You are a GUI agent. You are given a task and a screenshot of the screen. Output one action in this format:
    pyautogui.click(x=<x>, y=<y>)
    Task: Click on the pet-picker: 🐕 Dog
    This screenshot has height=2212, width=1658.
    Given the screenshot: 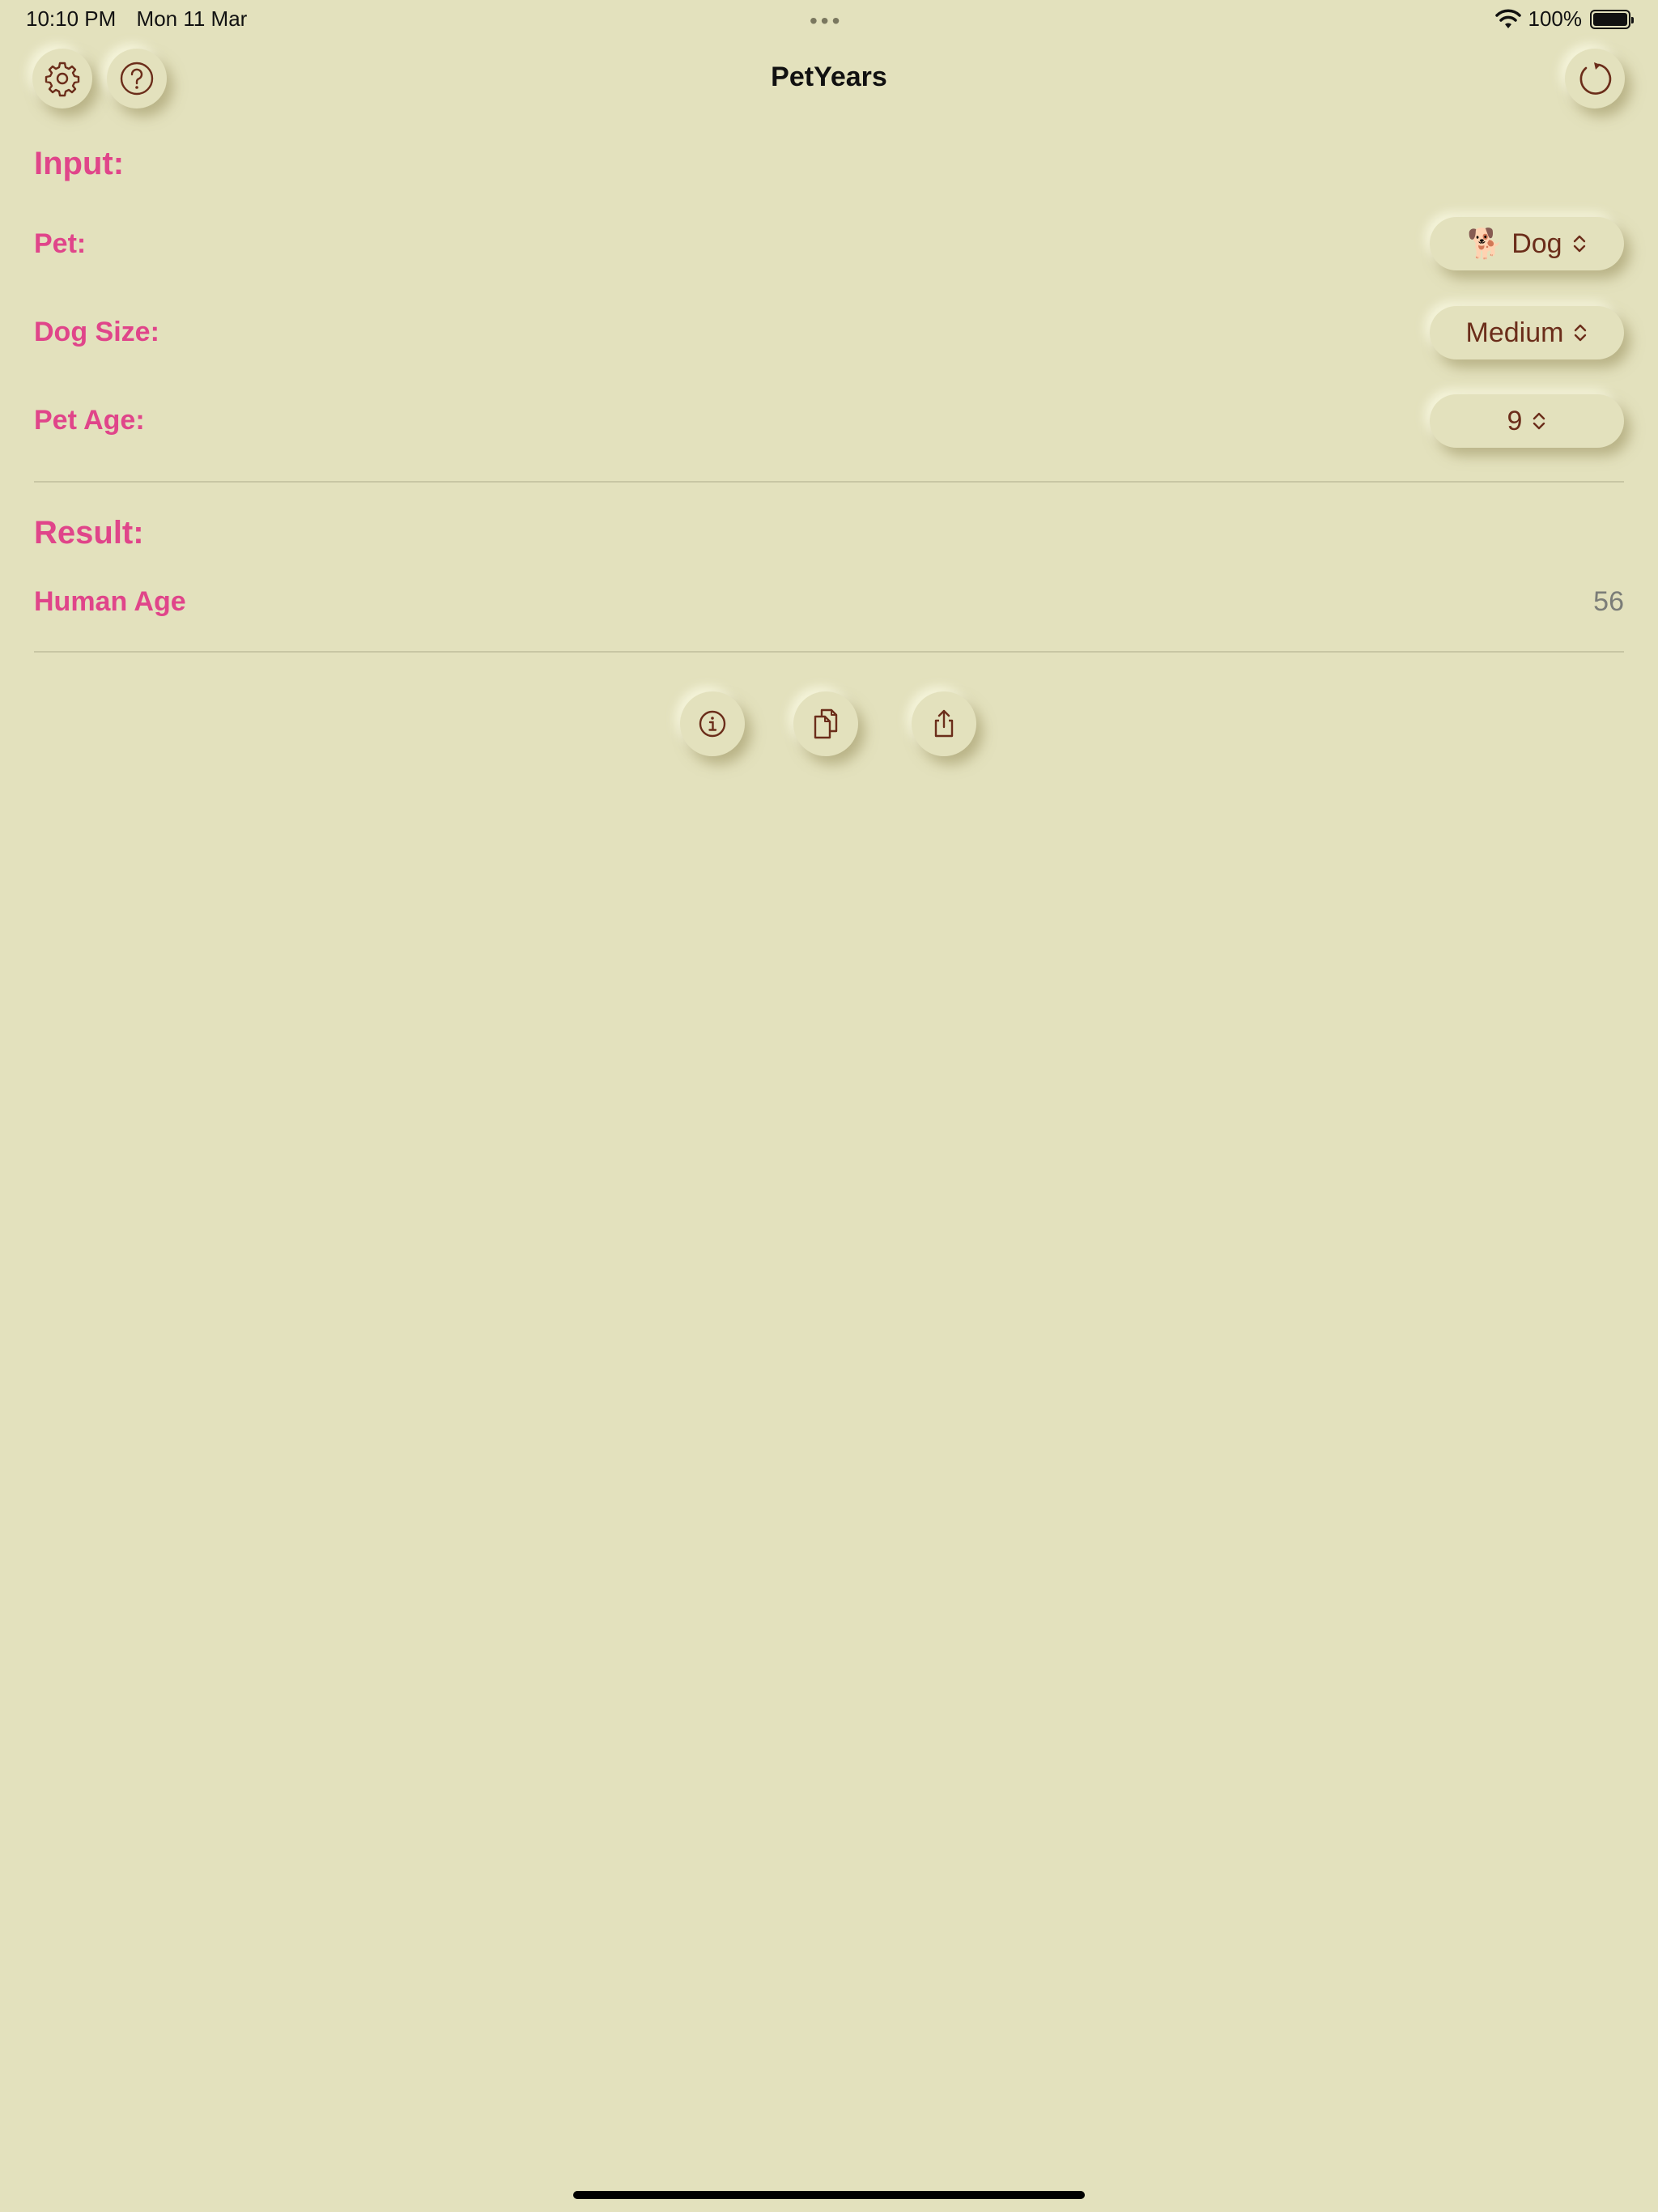 What is the action you would take?
    pyautogui.click(x=1527, y=244)
    